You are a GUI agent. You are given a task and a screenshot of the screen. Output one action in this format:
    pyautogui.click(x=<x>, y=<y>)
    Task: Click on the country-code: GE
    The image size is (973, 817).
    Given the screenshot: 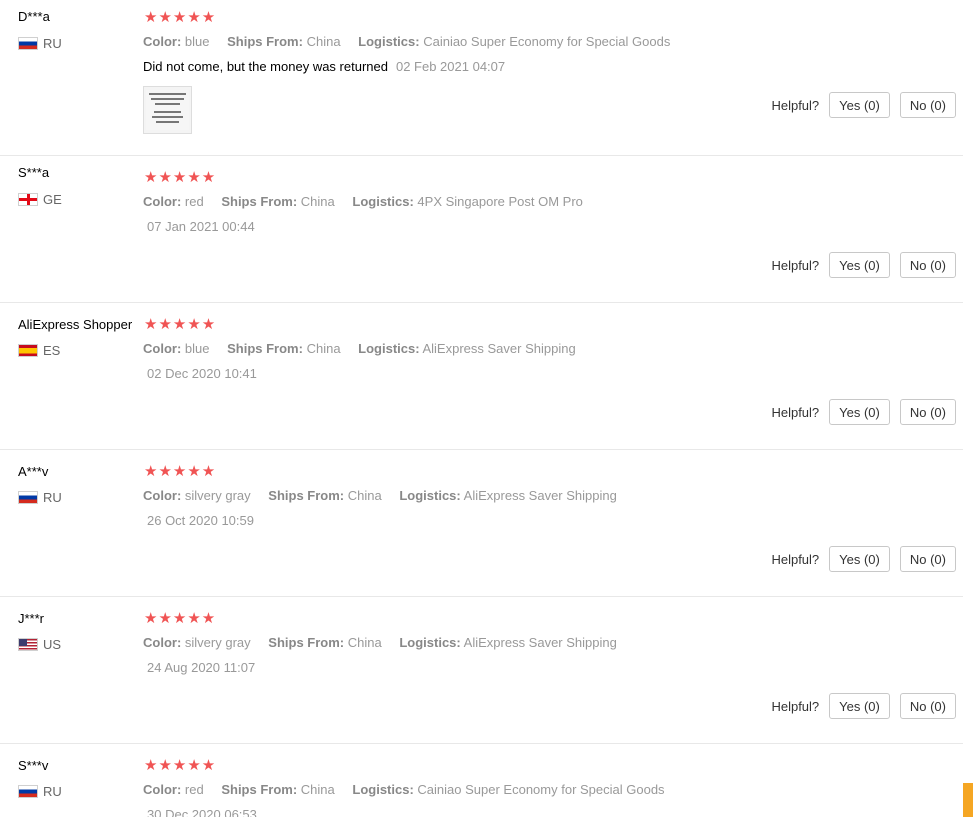 What is the action you would take?
    pyautogui.click(x=52, y=199)
    